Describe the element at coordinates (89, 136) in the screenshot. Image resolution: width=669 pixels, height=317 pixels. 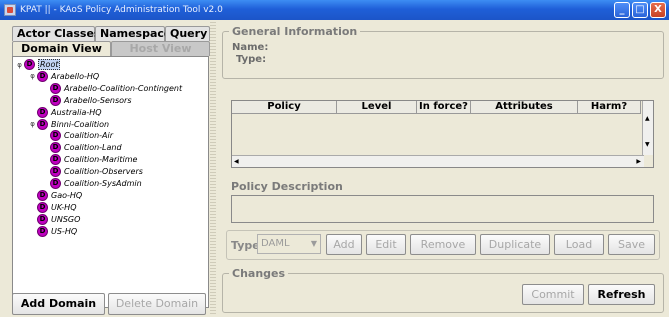
I see `tree-item-label: Coalition-Air` at that location.